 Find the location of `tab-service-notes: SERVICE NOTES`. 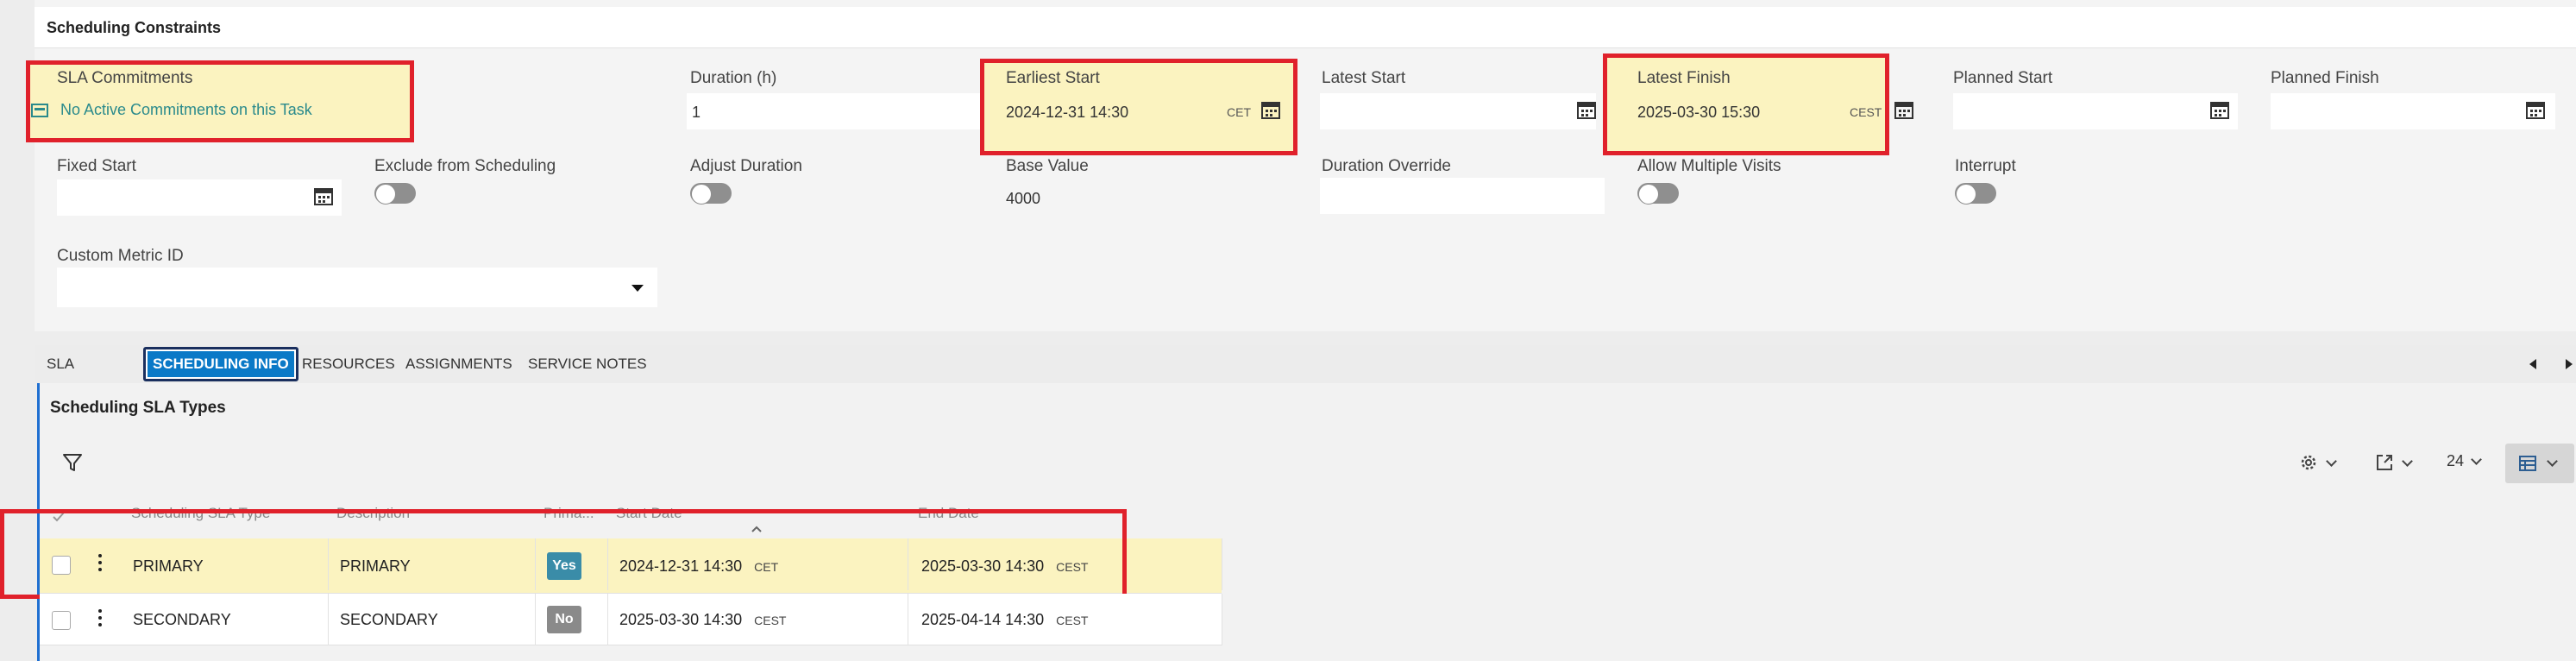

tab-service-notes: SERVICE NOTES is located at coordinates (587, 364).